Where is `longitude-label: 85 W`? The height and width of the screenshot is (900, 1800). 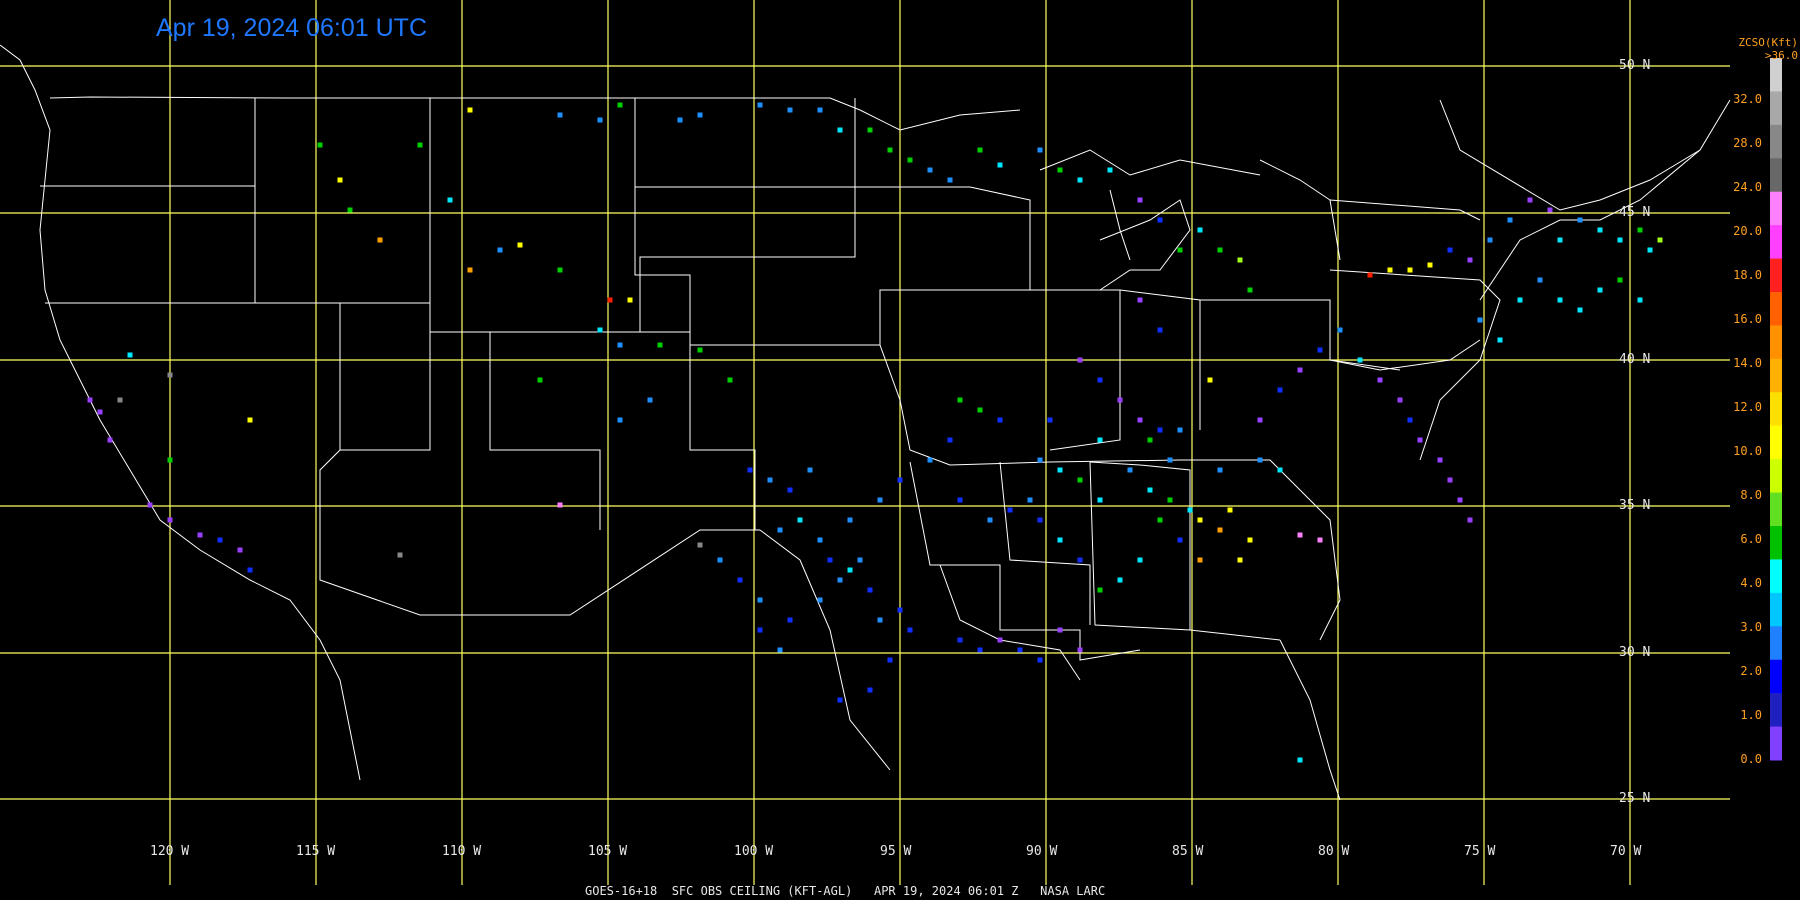 longitude-label: 85 W is located at coordinates (1188, 851).